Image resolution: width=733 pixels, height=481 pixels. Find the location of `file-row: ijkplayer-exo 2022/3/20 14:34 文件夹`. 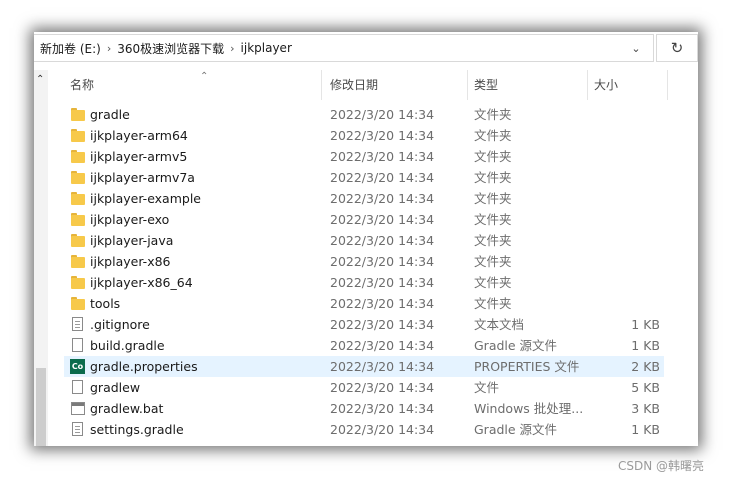

file-row: ijkplayer-exo 2022/3/20 14:34 文件夹 is located at coordinates (373, 219).